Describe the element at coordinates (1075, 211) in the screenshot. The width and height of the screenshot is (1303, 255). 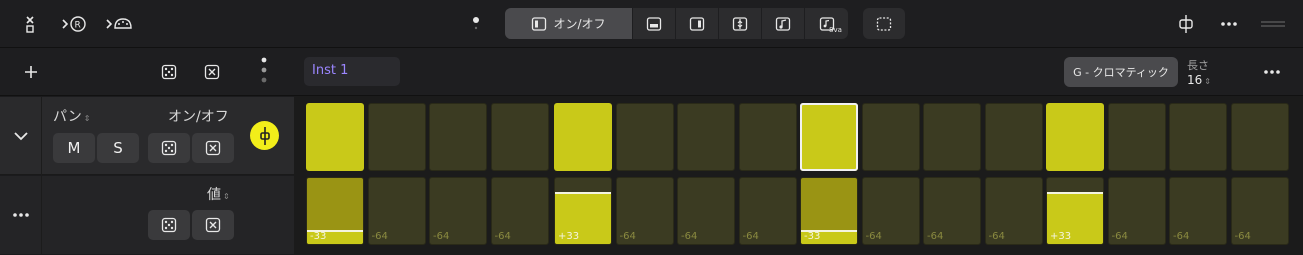
I see `step-value-13: +33` at that location.